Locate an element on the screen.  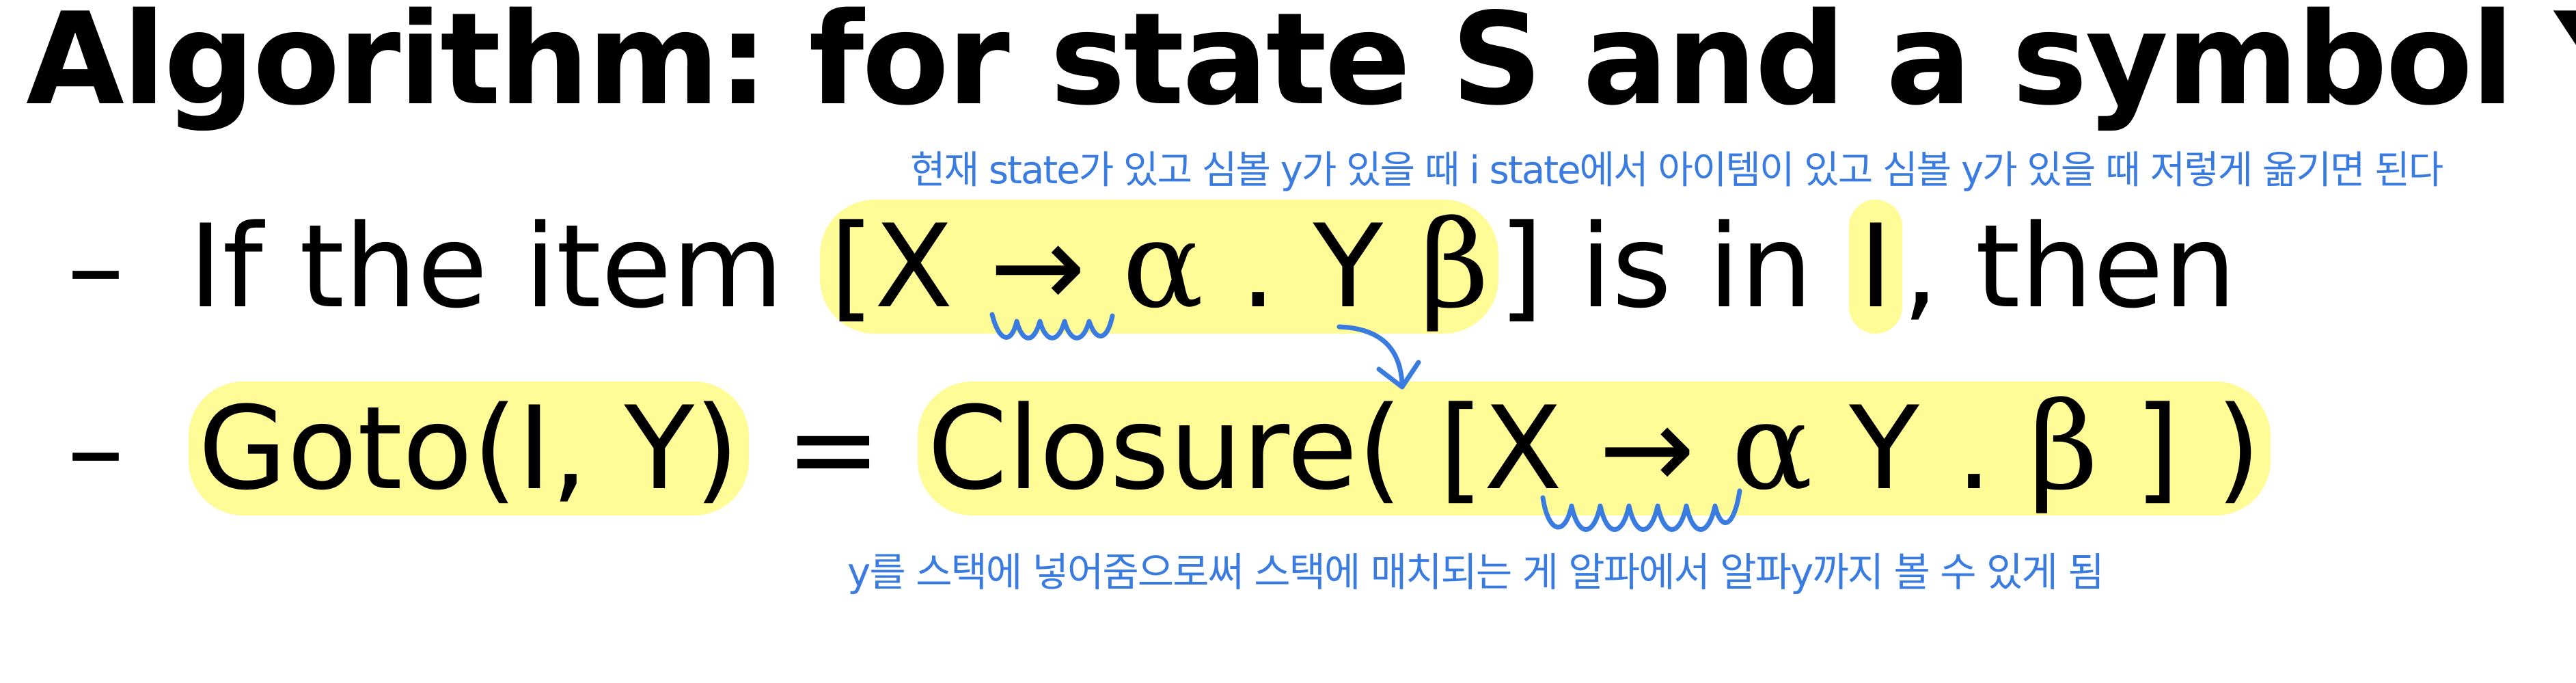
item-open: [X is located at coordinates (892, 267).